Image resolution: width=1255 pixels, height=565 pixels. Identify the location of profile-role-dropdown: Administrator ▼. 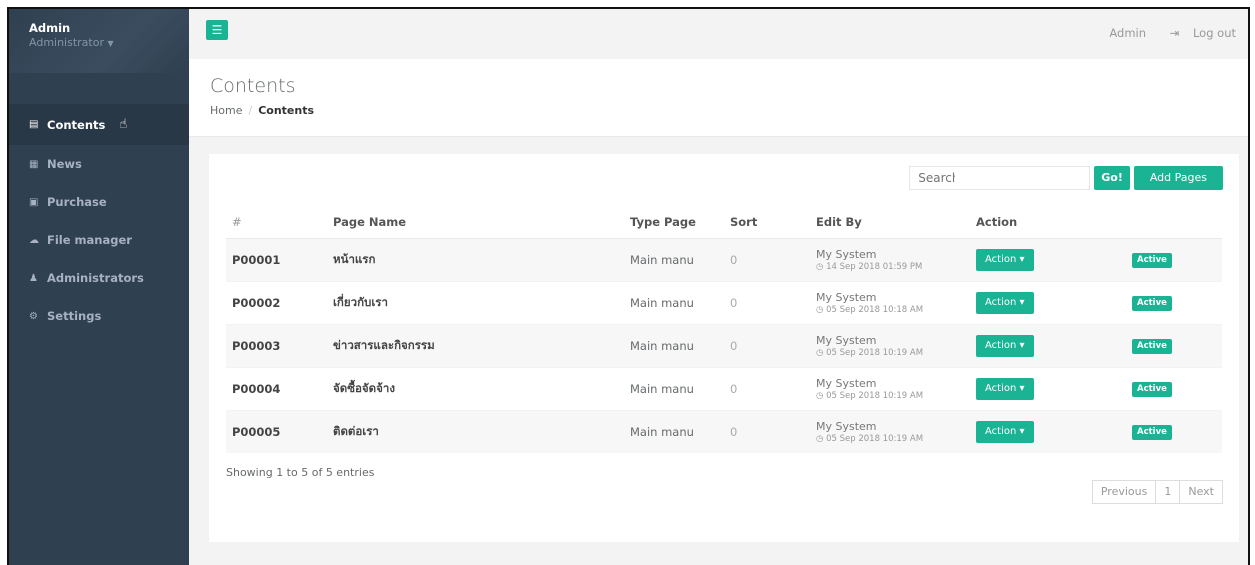
(99, 42).